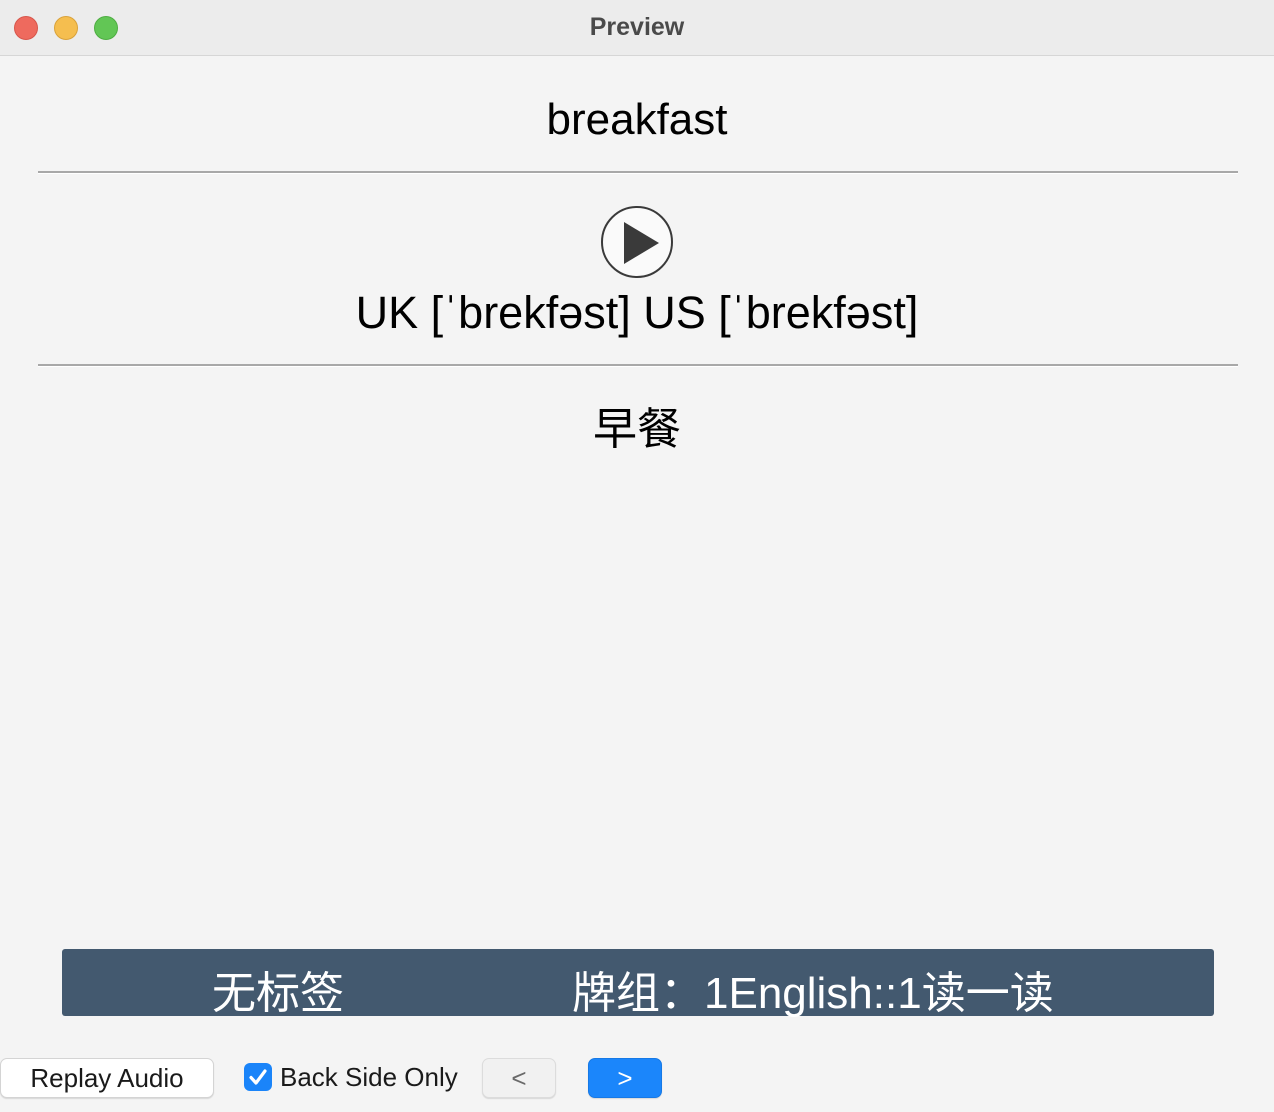 The height and width of the screenshot is (1112, 1274). I want to click on tags-label: 无标签, so click(278, 993).